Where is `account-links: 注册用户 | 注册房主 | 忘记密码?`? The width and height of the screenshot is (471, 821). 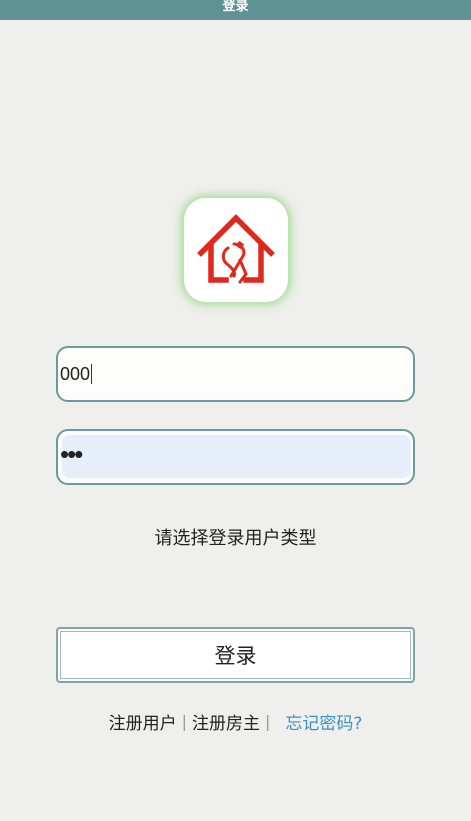 account-links: 注册用户 | 注册房主 | 忘记密码? is located at coordinates (235, 721).